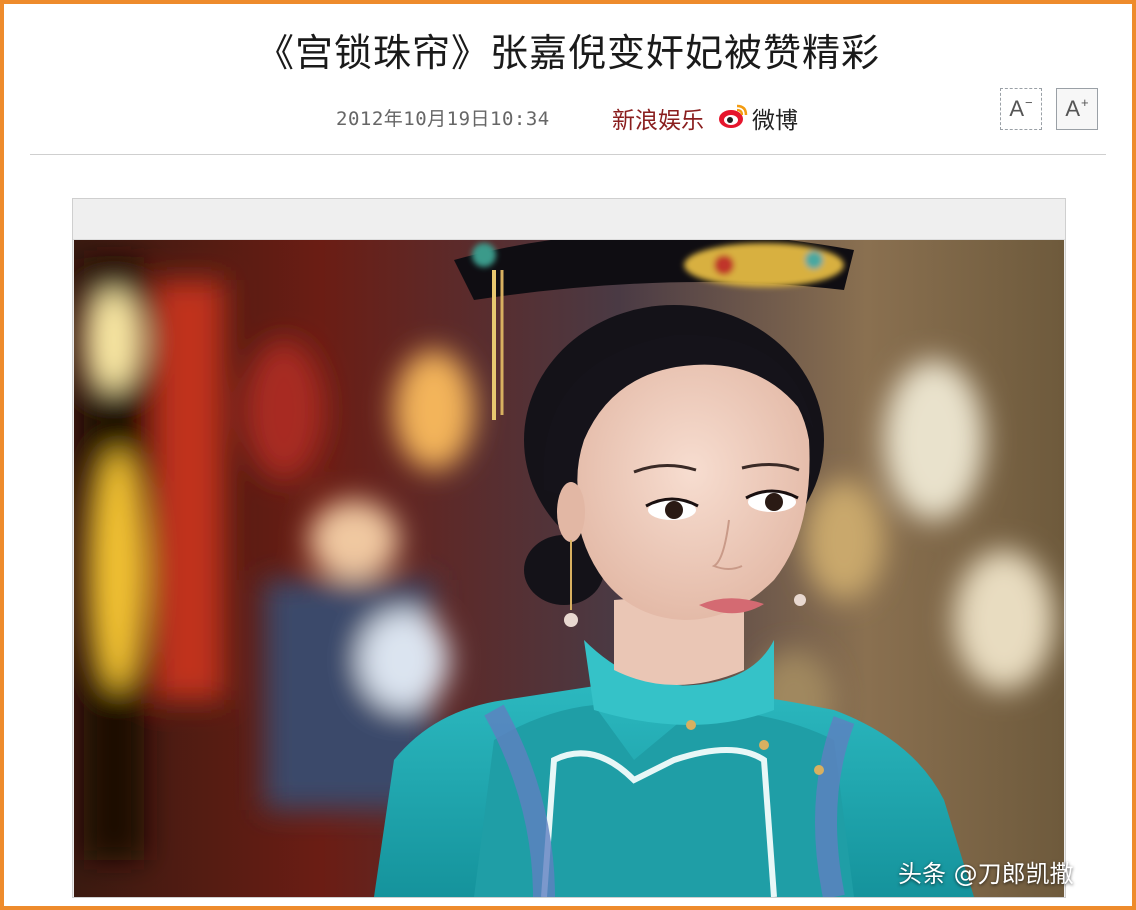 This screenshot has height=910, width=1136. I want to click on font-decrease-button: A −, so click(1021, 109).